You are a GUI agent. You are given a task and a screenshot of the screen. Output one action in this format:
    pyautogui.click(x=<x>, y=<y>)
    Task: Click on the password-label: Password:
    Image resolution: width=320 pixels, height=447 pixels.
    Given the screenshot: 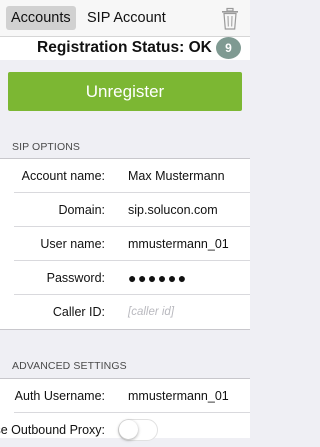 What is the action you would take?
    pyautogui.click(x=76, y=278)
    